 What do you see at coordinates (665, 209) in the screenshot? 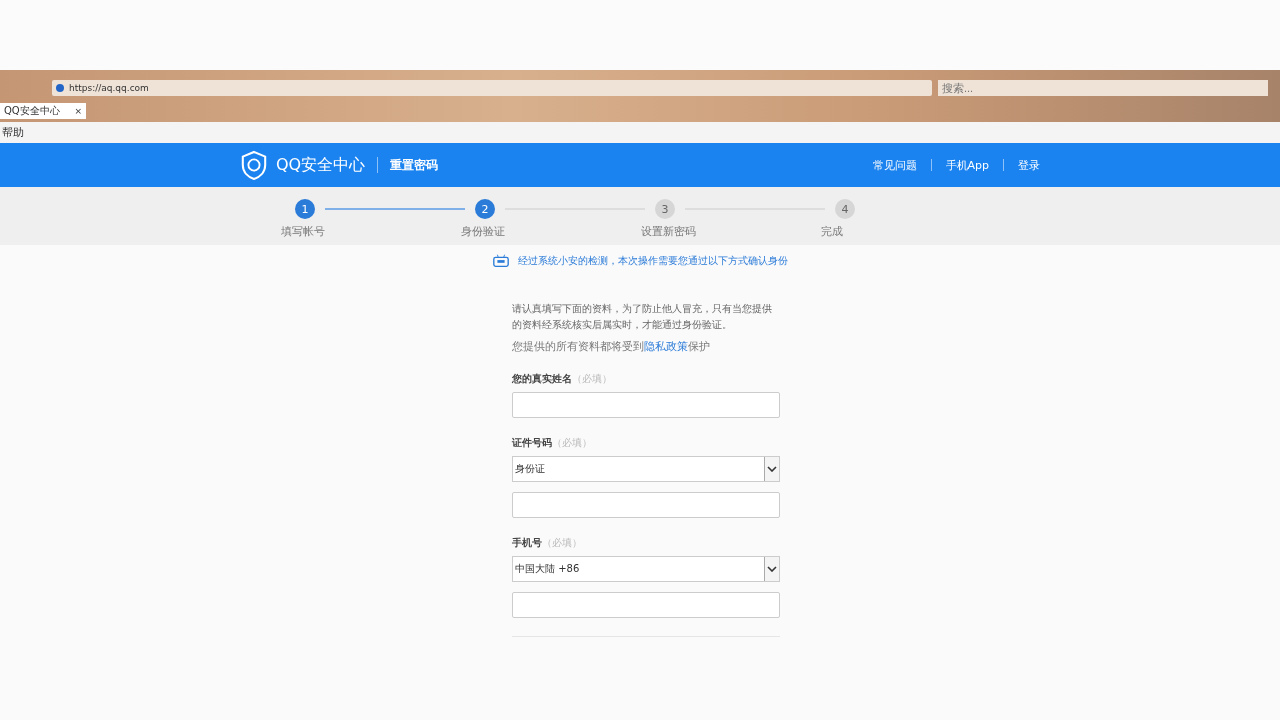
I see `step-number: 3` at bounding box center [665, 209].